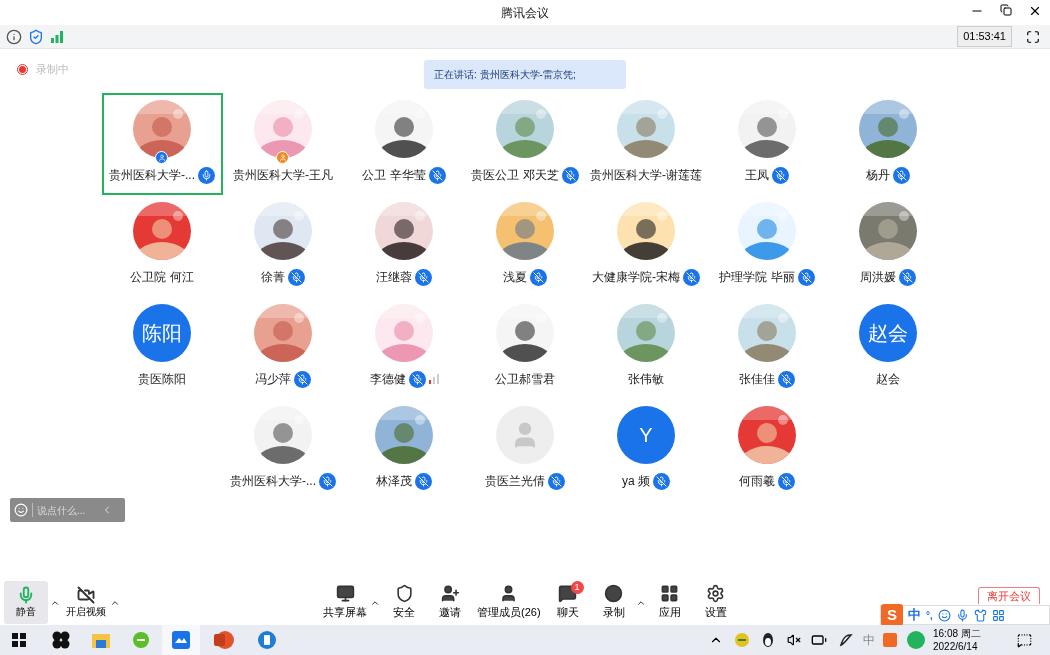  Describe the element at coordinates (162, 333) in the screenshot. I see `avatar-initials: 陈阳` at that location.